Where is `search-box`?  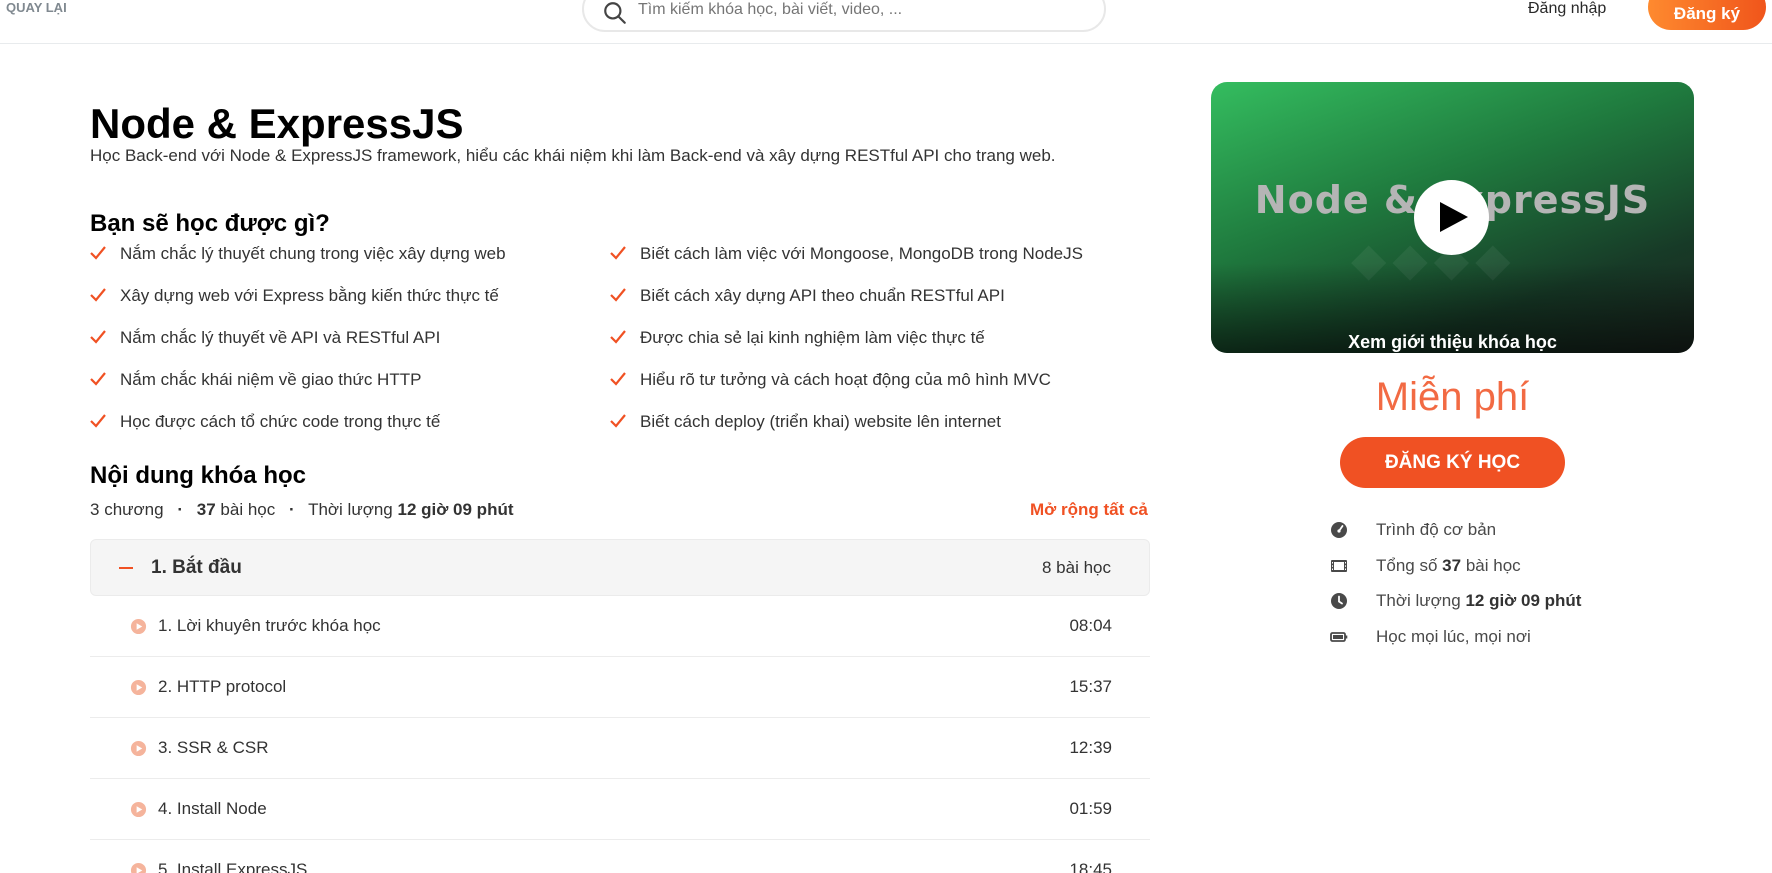
search-box is located at coordinates (844, 16).